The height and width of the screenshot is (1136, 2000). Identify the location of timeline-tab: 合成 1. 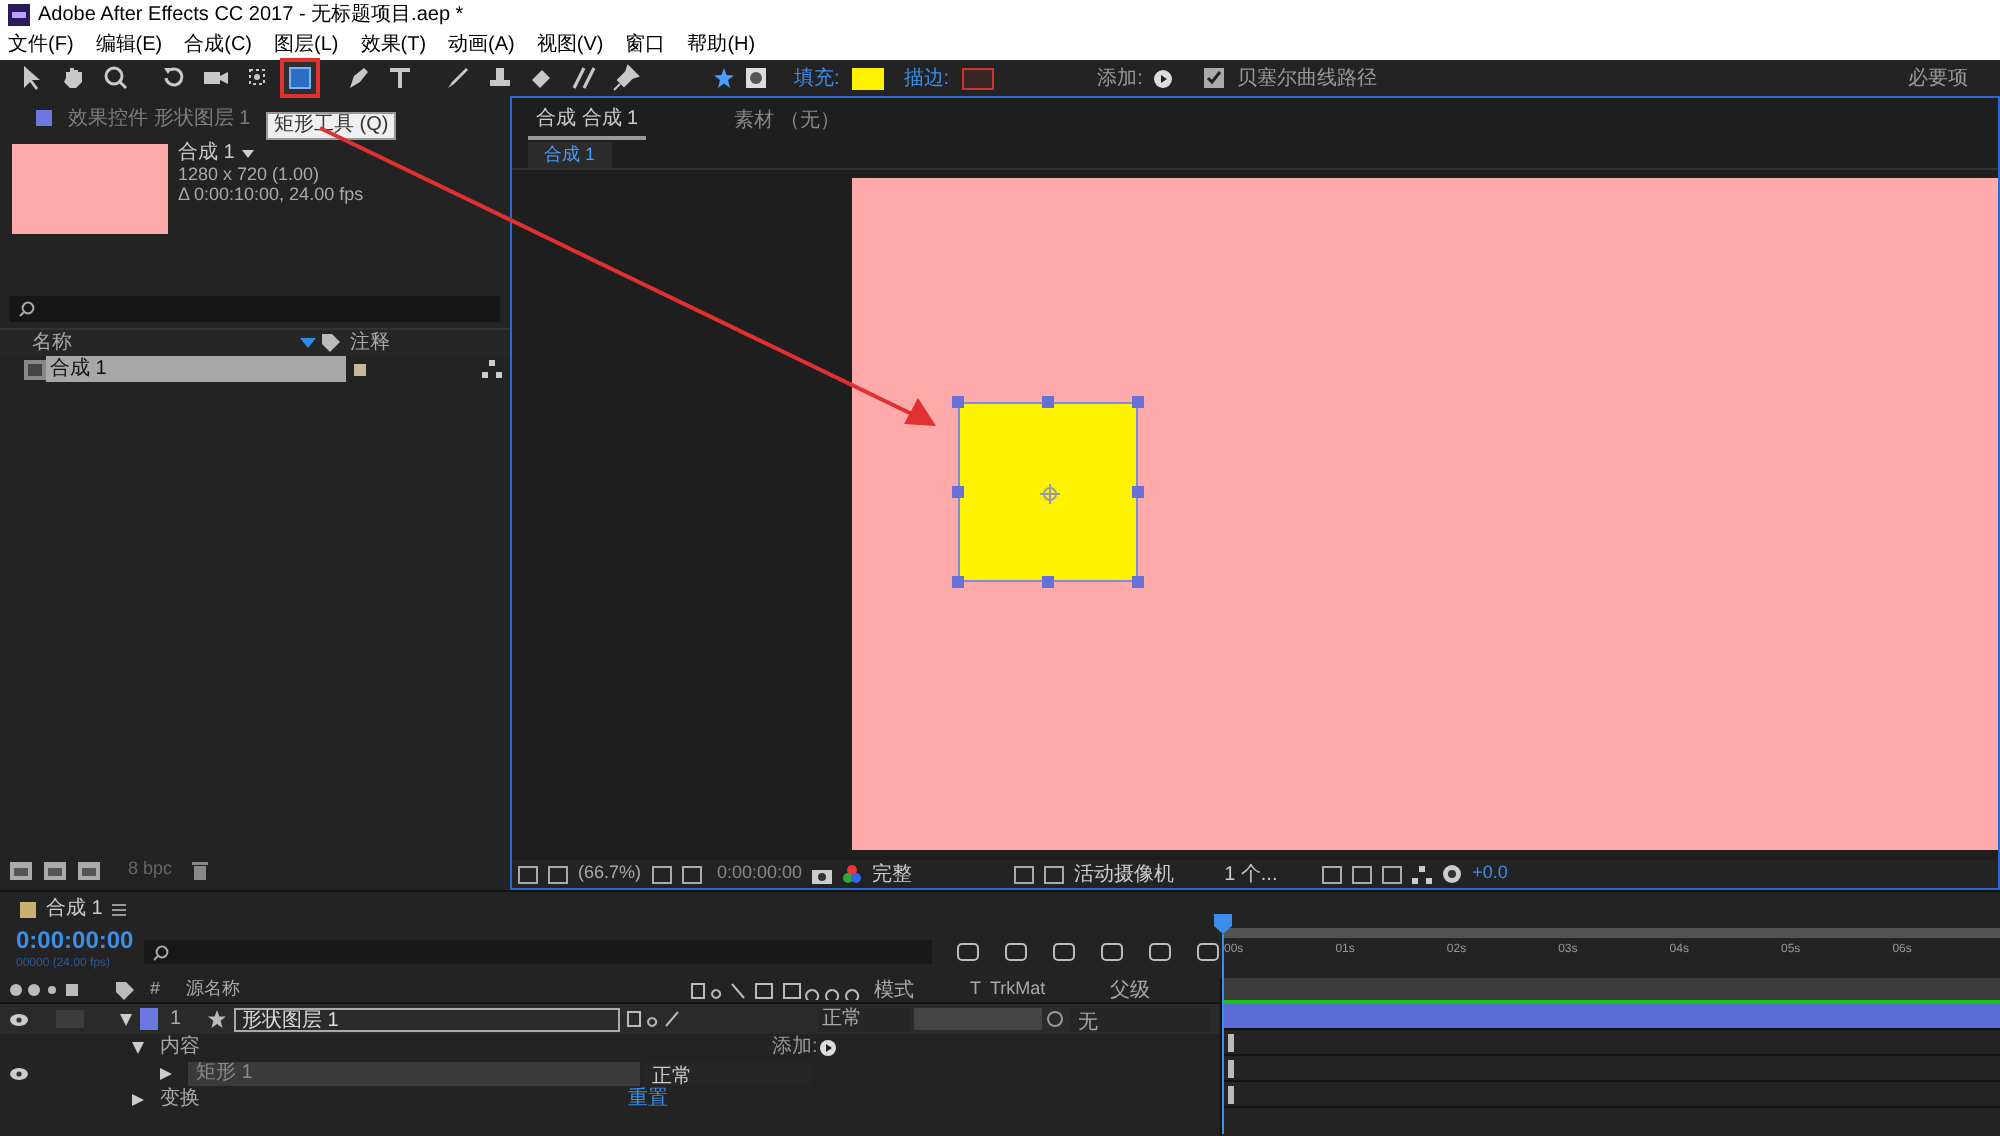
(74, 909).